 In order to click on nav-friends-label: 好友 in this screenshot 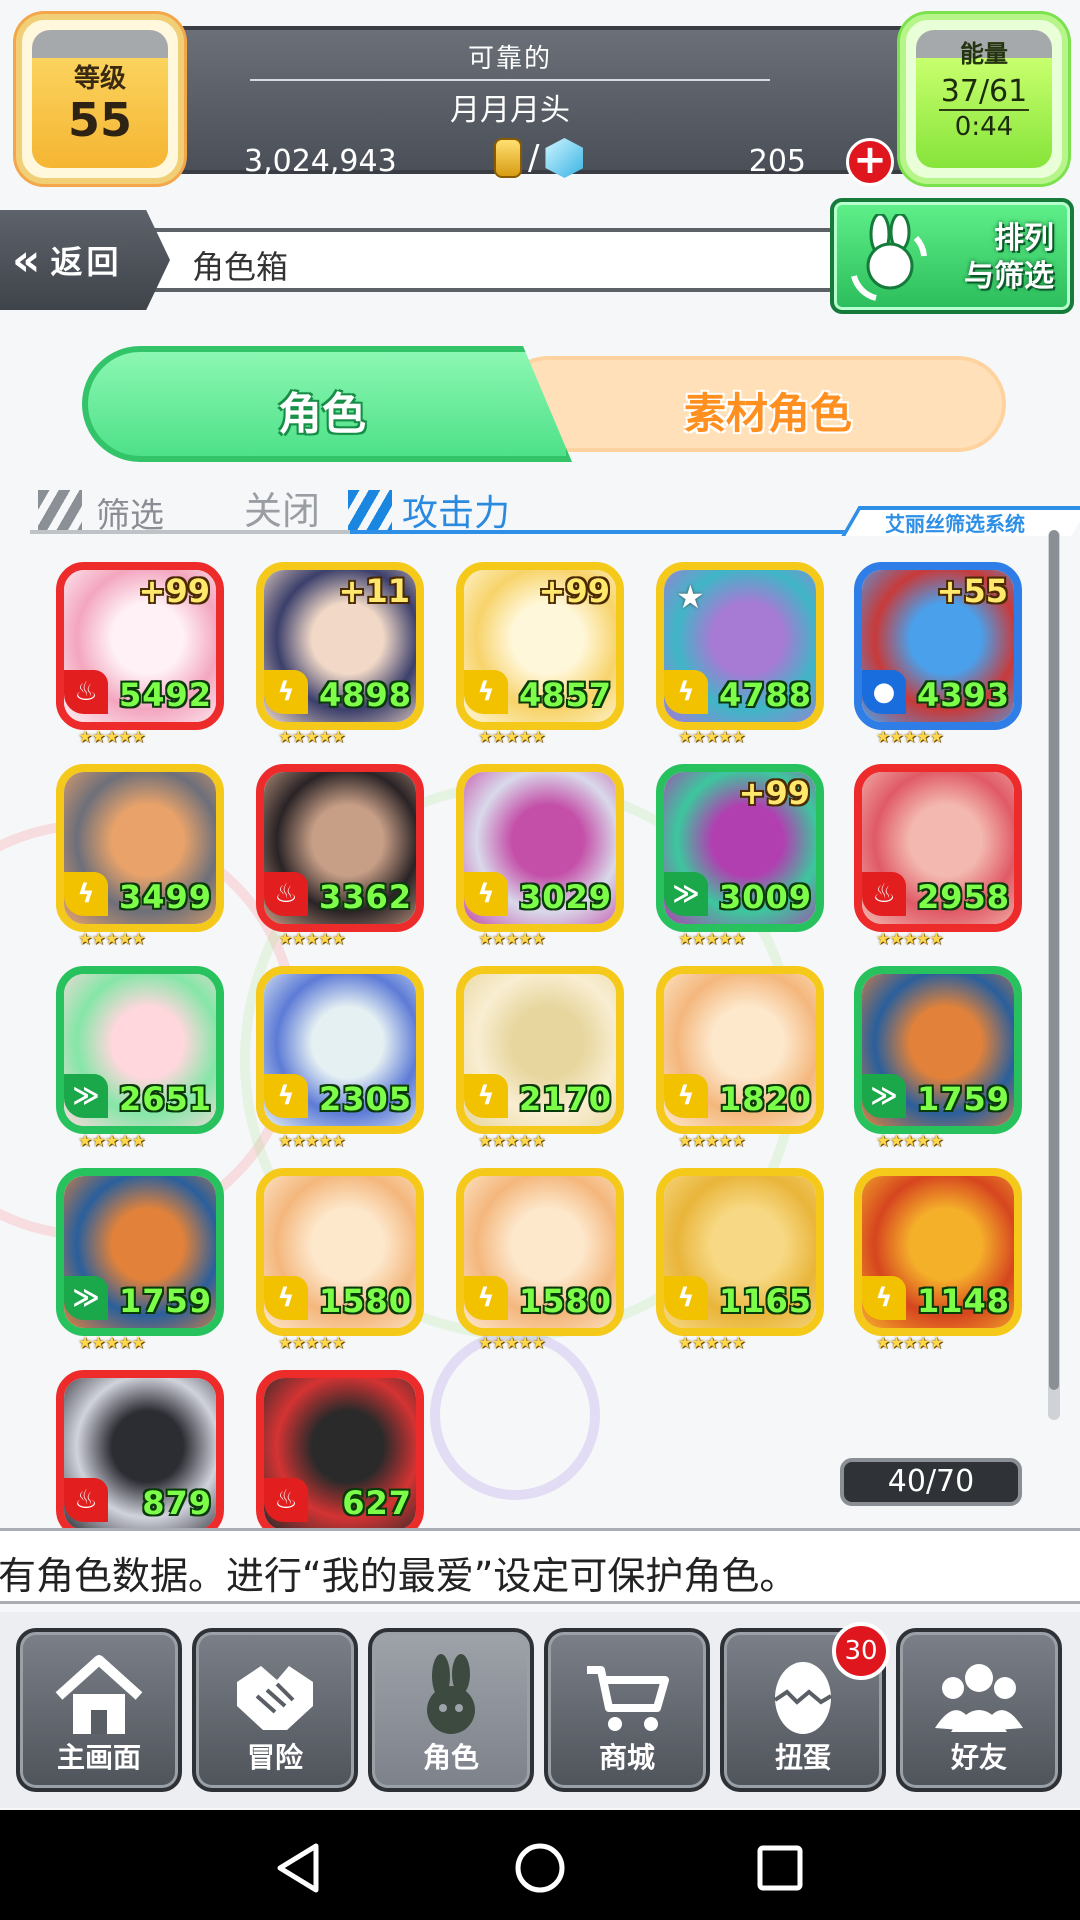, I will do `click(978, 1757)`.